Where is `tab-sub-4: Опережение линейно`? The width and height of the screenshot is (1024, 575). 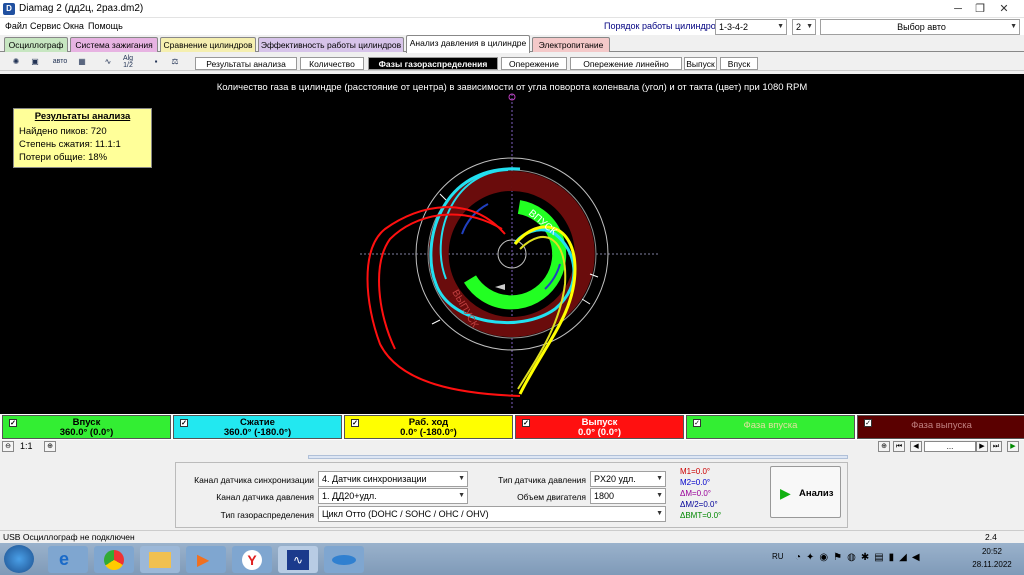 tab-sub-4: Опережение линейно is located at coordinates (626, 63).